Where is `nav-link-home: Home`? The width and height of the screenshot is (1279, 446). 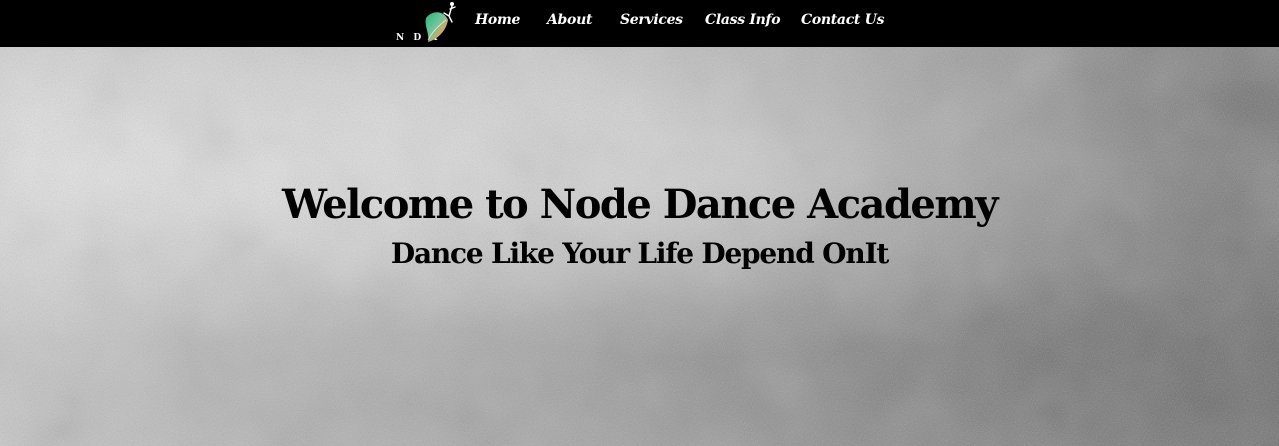 nav-link-home: Home is located at coordinates (497, 20).